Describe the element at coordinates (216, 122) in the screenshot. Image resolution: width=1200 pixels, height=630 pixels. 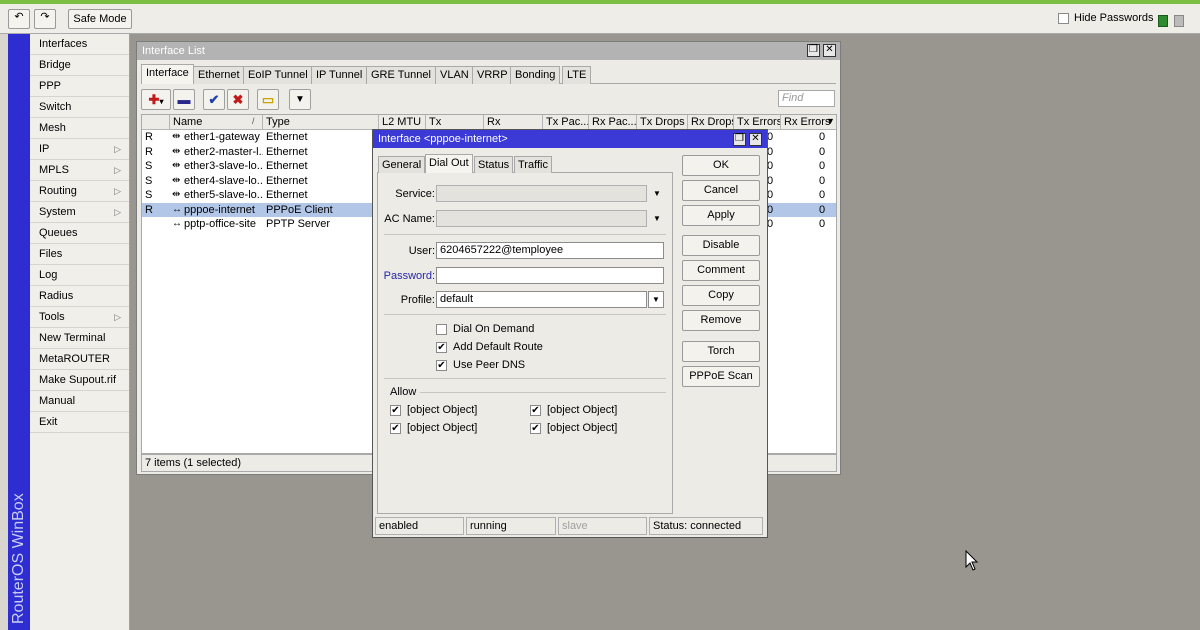
I see `column-header: Name` at that location.